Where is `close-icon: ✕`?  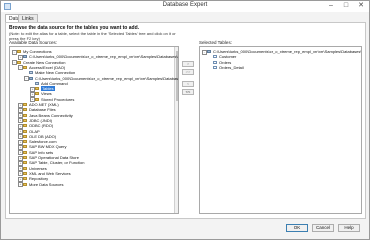
close-icon: ✕ is located at coordinates (361, 6).